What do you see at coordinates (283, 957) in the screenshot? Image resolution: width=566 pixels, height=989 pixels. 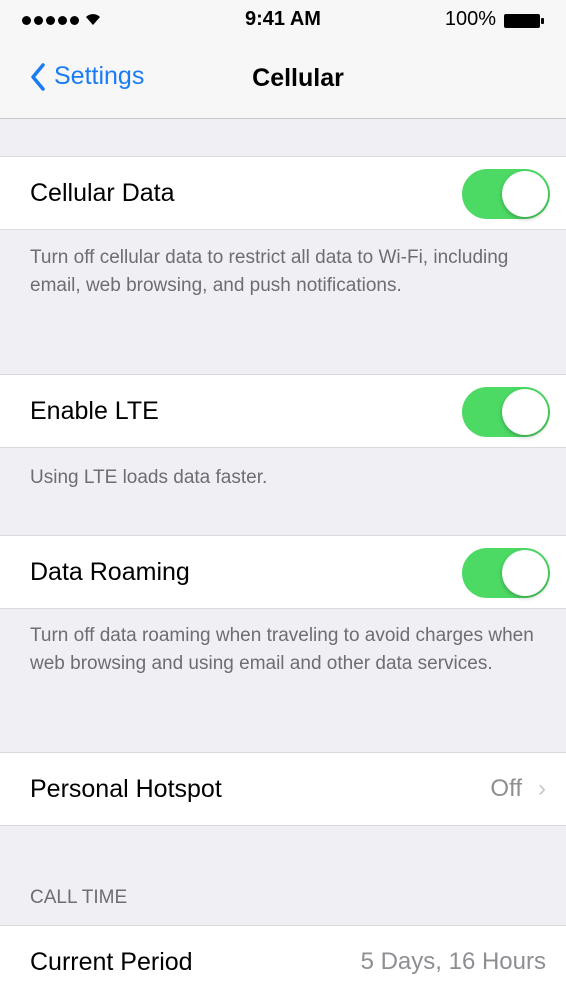 I see `current-period-row: Current Period 5 Days, 16 Hours` at bounding box center [283, 957].